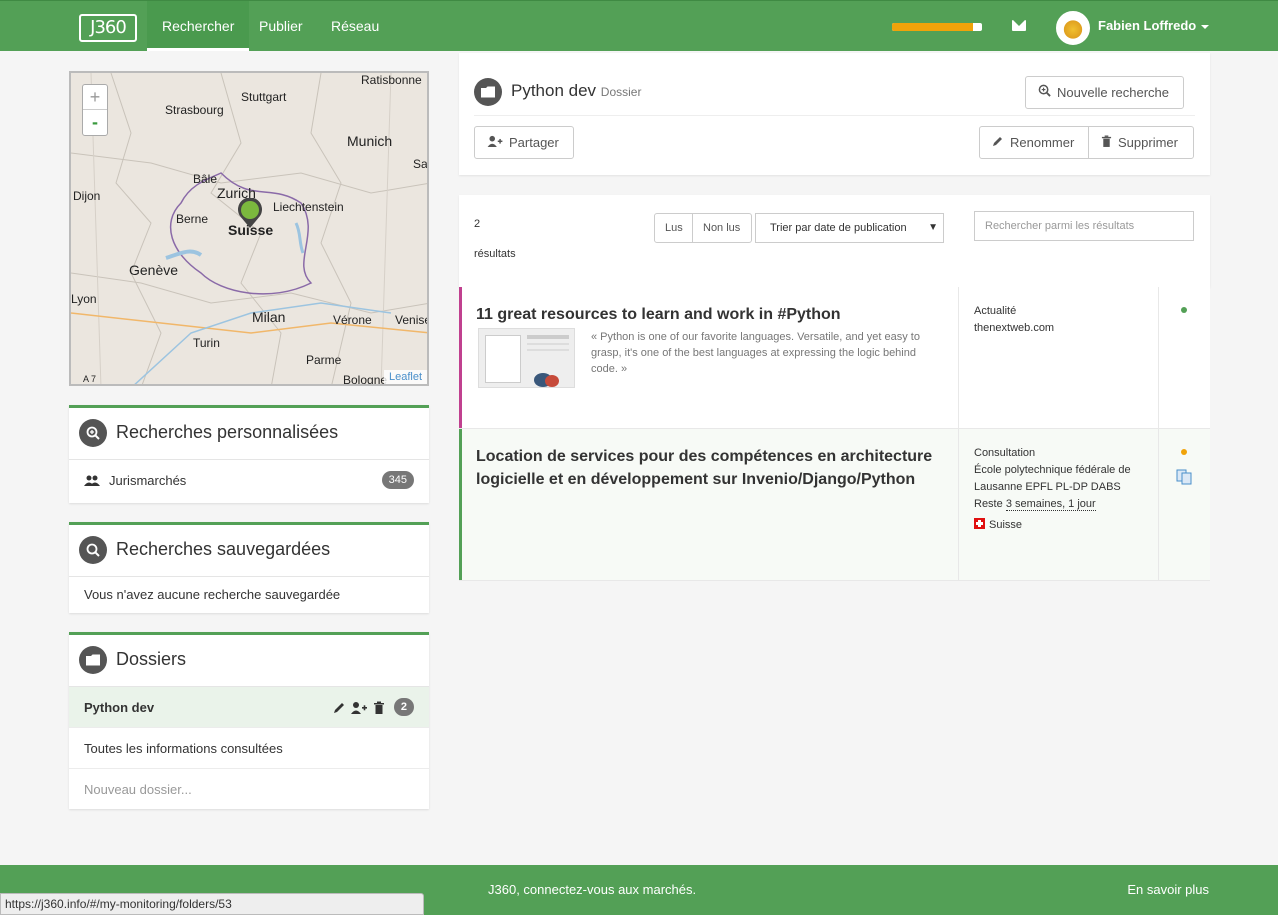 The width and height of the screenshot is (1278, 915). What do you see at coordinates (154, 270) in the screenshot?
I see `map-label: Genève` at bounding box center [154, 270].